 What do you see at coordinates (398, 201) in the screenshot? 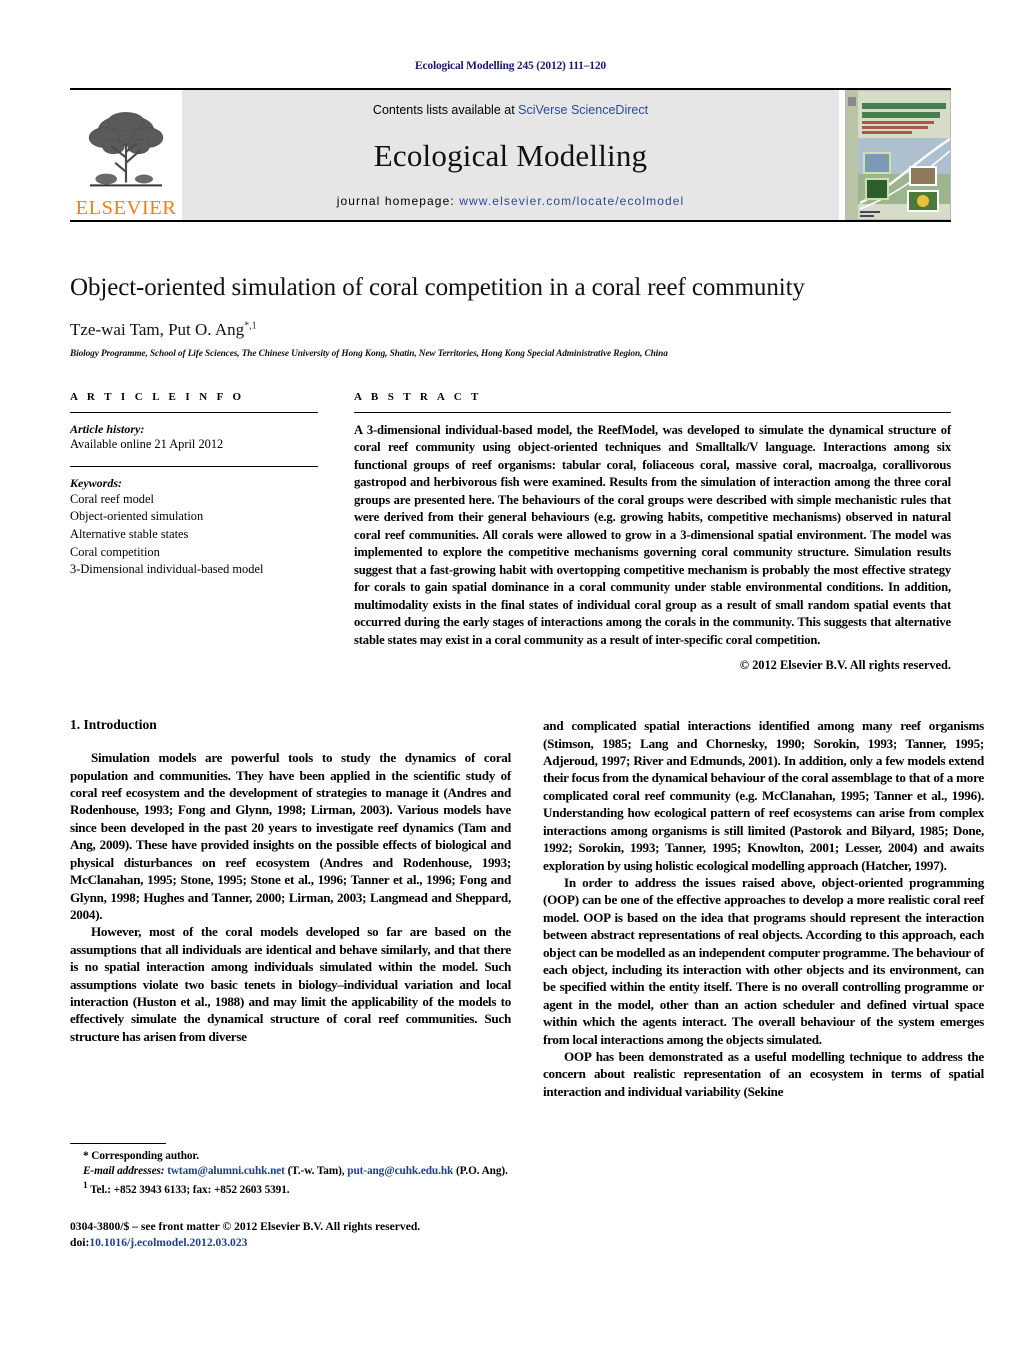
I see `homepage-prefix: journal homepage:` at bounding box center [398, 201].